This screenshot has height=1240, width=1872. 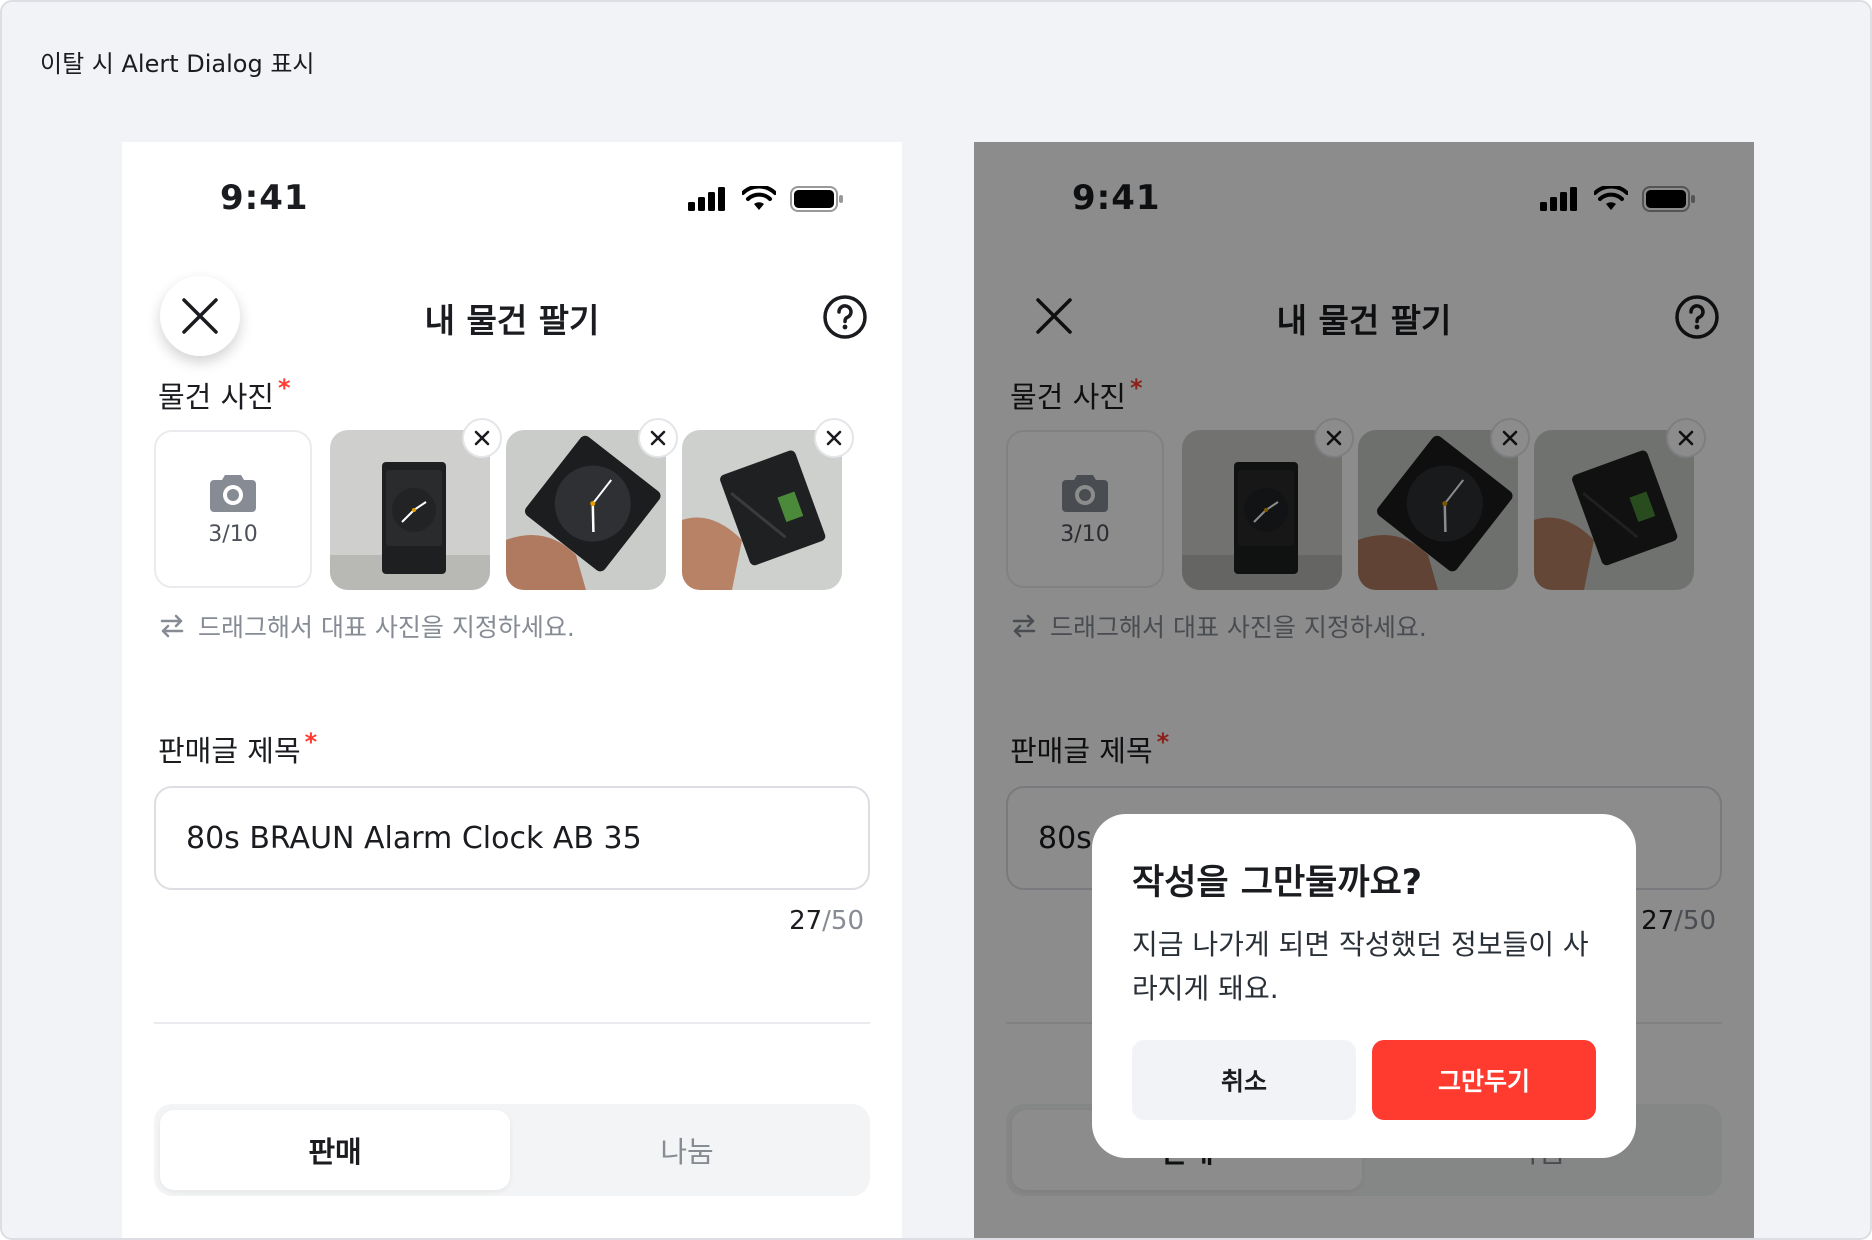 What do you see at coordinates (172, 626) in the screenshot?
I see `swap-arrows-icon` at bounding box center [172, 626].